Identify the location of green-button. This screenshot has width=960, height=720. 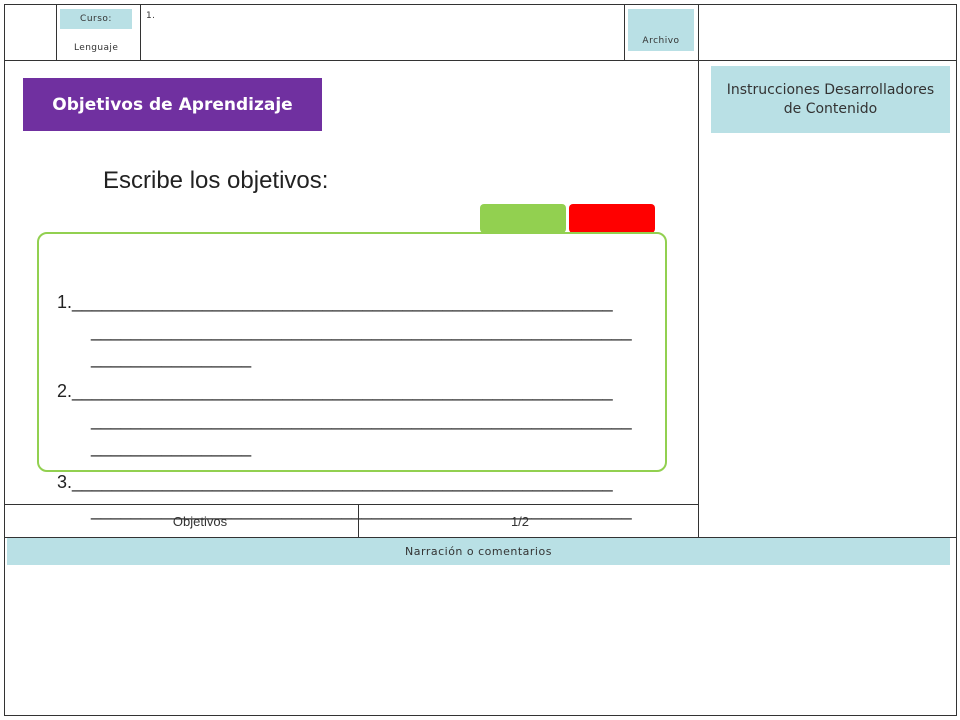
(523, 218).